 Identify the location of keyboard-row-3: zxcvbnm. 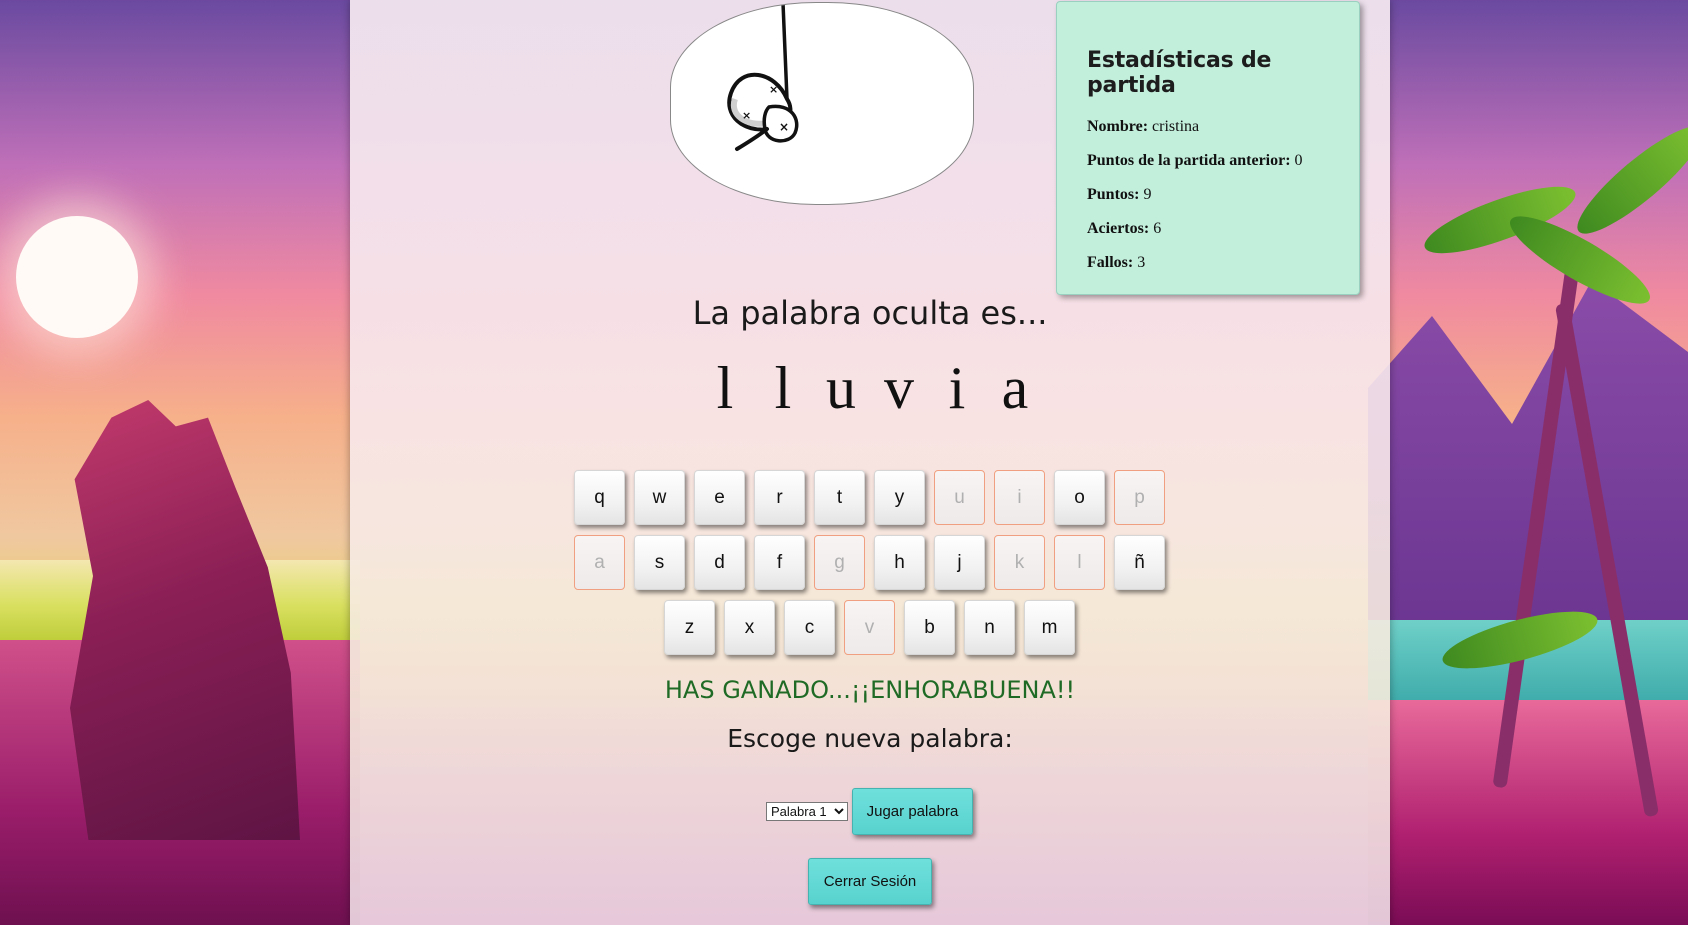
(869, 628).